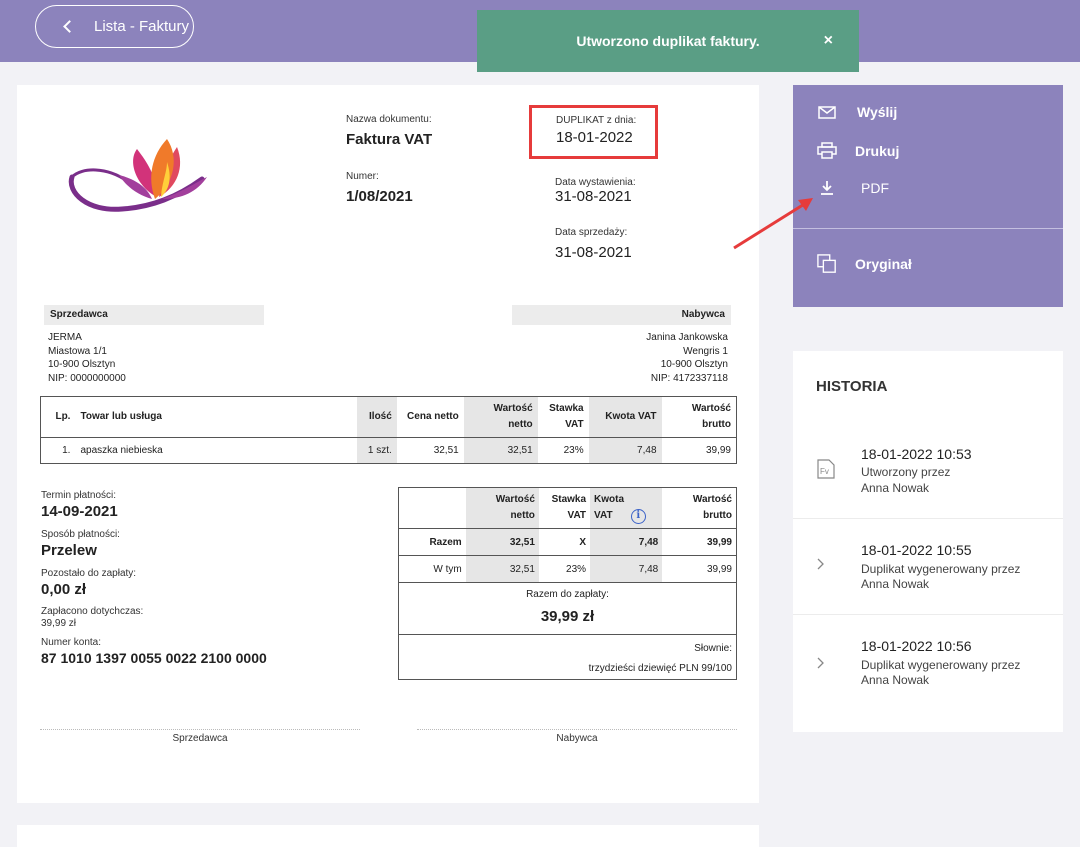 The image size is (1080, 847). Describe the element at coordinates (828, 41) in the screenshot. I see `close-icon: ×` at that location.